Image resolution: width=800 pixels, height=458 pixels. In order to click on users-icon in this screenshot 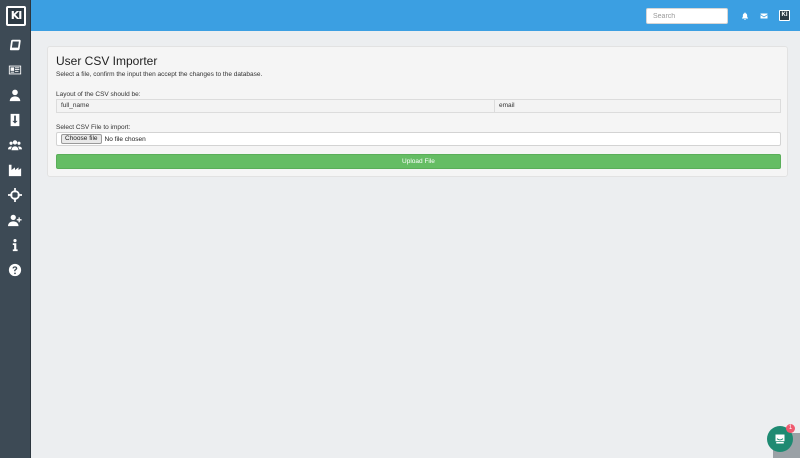, I will do `click(15, 145)`.